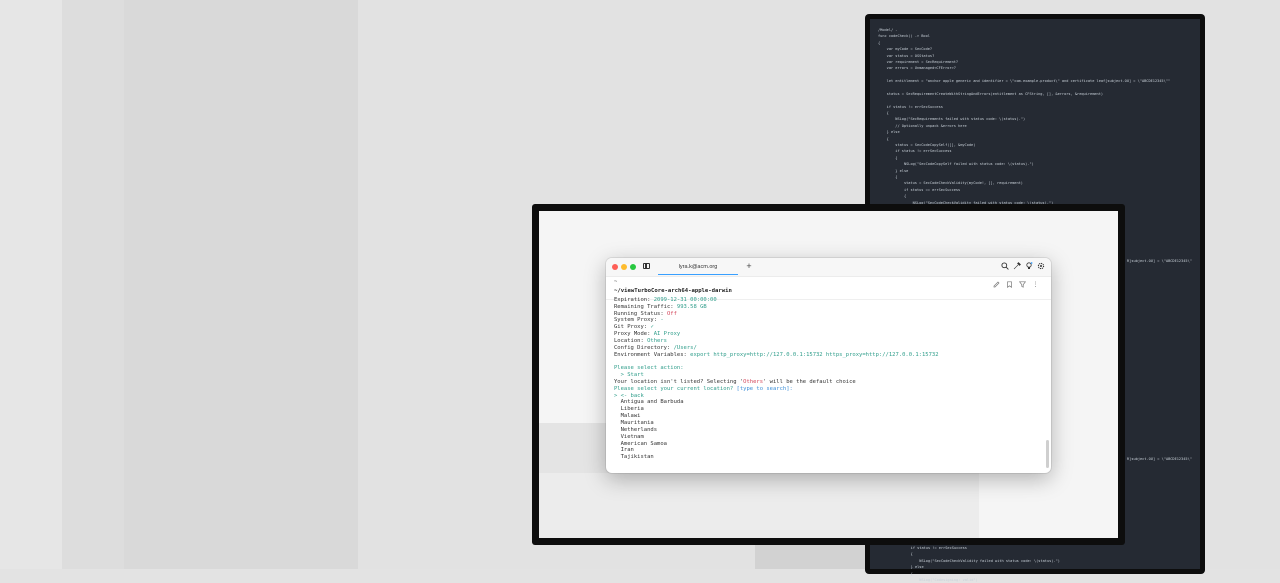 The width and height of the screenshot is (1280, 583). Describe the element at coordinates (828, 416) in the screenshot. I see `location-option: Malawi` at that location.